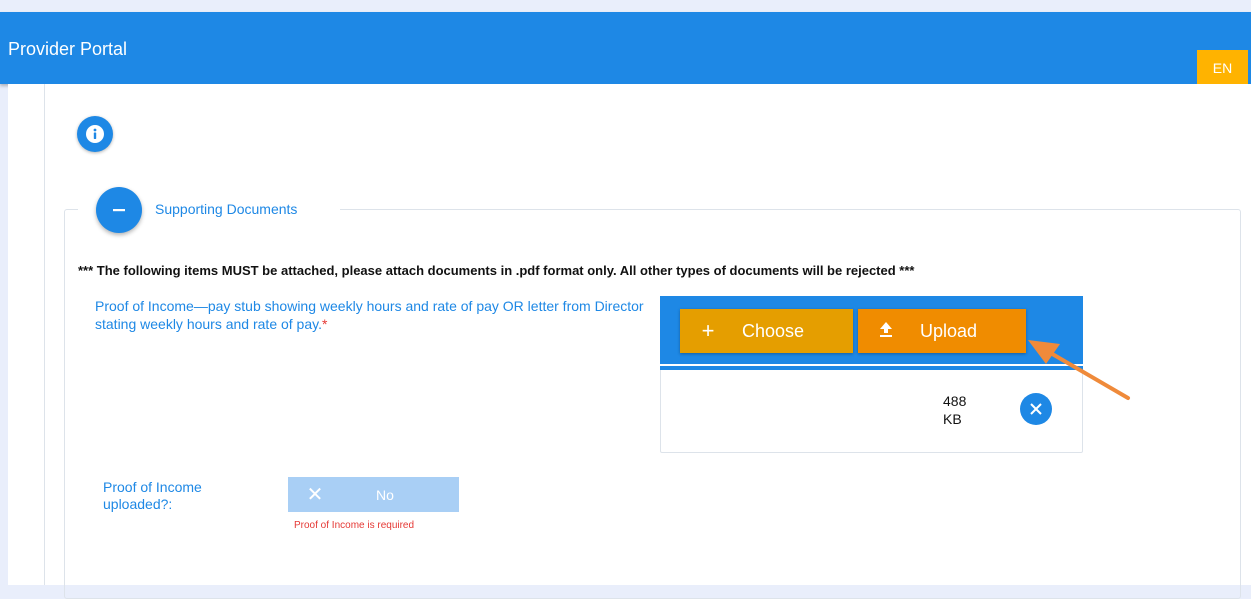 The width and height of the screenshot is (1251, 599). I want to click on required-marker: *, so click(324, 324).